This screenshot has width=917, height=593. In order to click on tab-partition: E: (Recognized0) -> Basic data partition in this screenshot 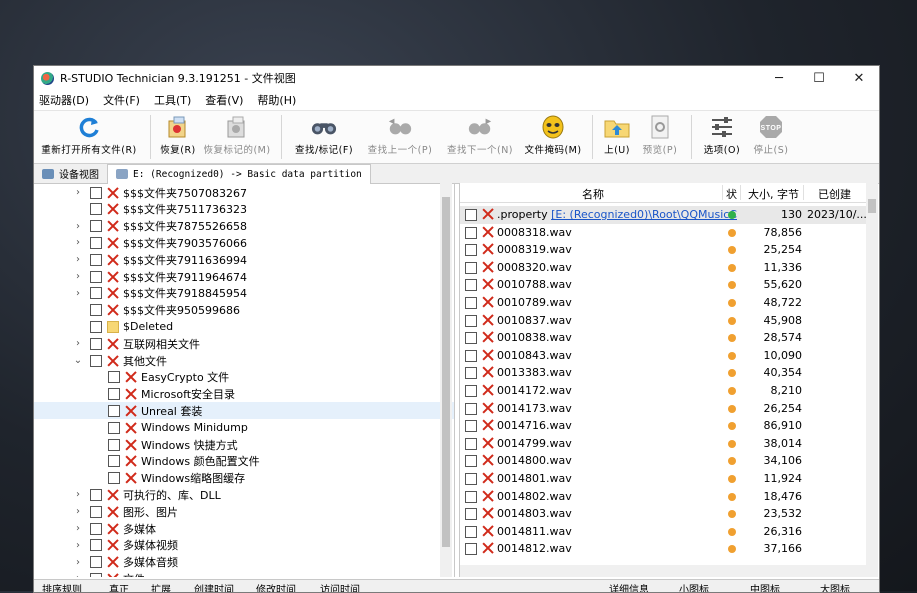, I will do `click(239, 173)`.